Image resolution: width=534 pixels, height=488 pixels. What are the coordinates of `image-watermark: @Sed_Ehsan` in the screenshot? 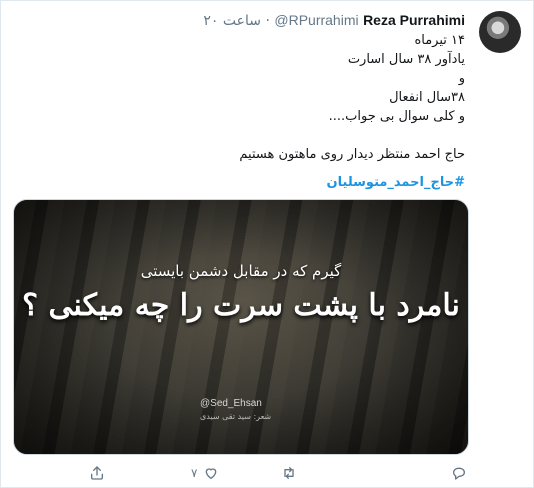 It's located at (231, 403).